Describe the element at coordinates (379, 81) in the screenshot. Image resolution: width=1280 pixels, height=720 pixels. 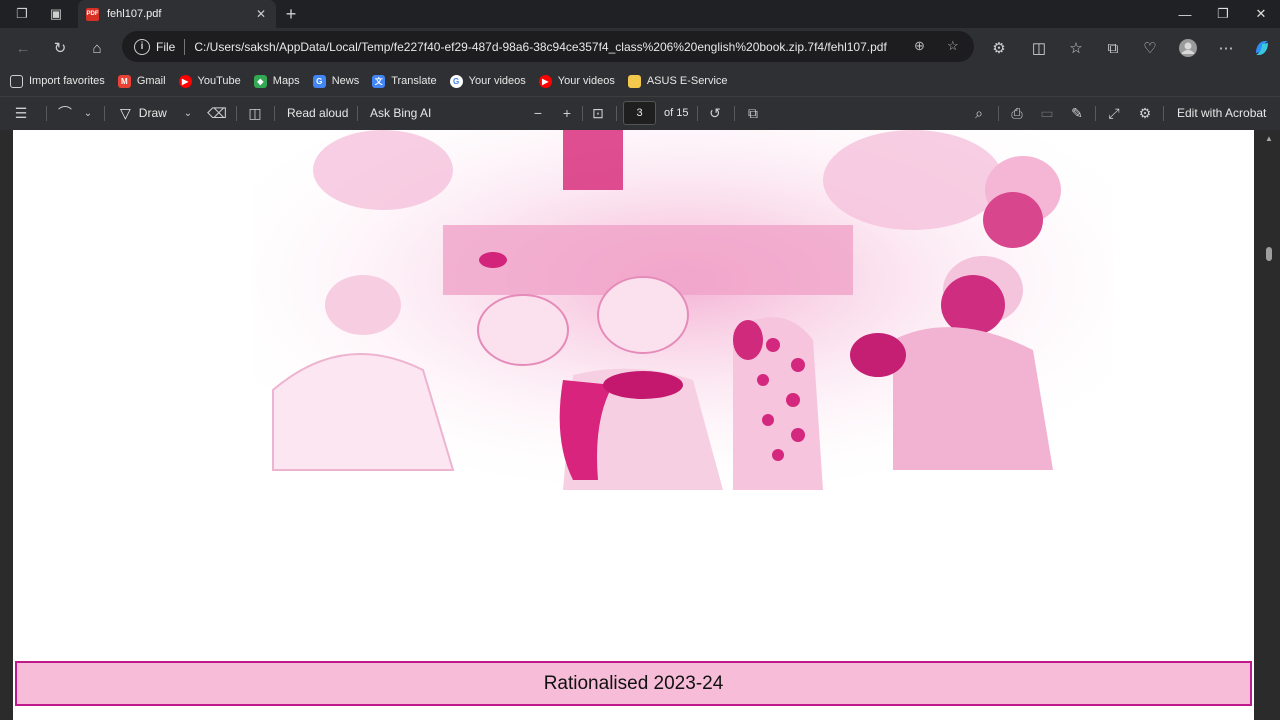
I see `translate-icon: 文` at that location.